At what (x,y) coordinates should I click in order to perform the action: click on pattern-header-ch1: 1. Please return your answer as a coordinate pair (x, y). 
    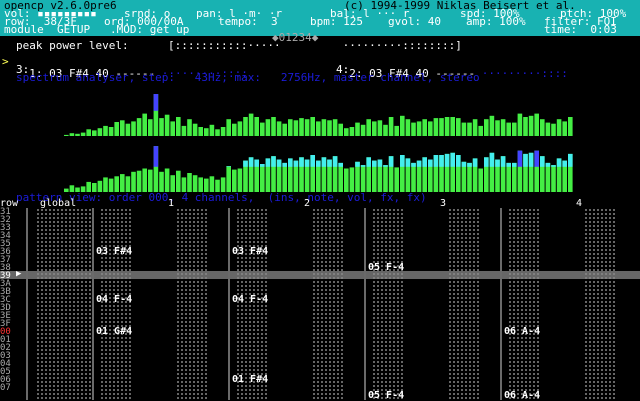
    Looking at the image, I should click on (171, 204).